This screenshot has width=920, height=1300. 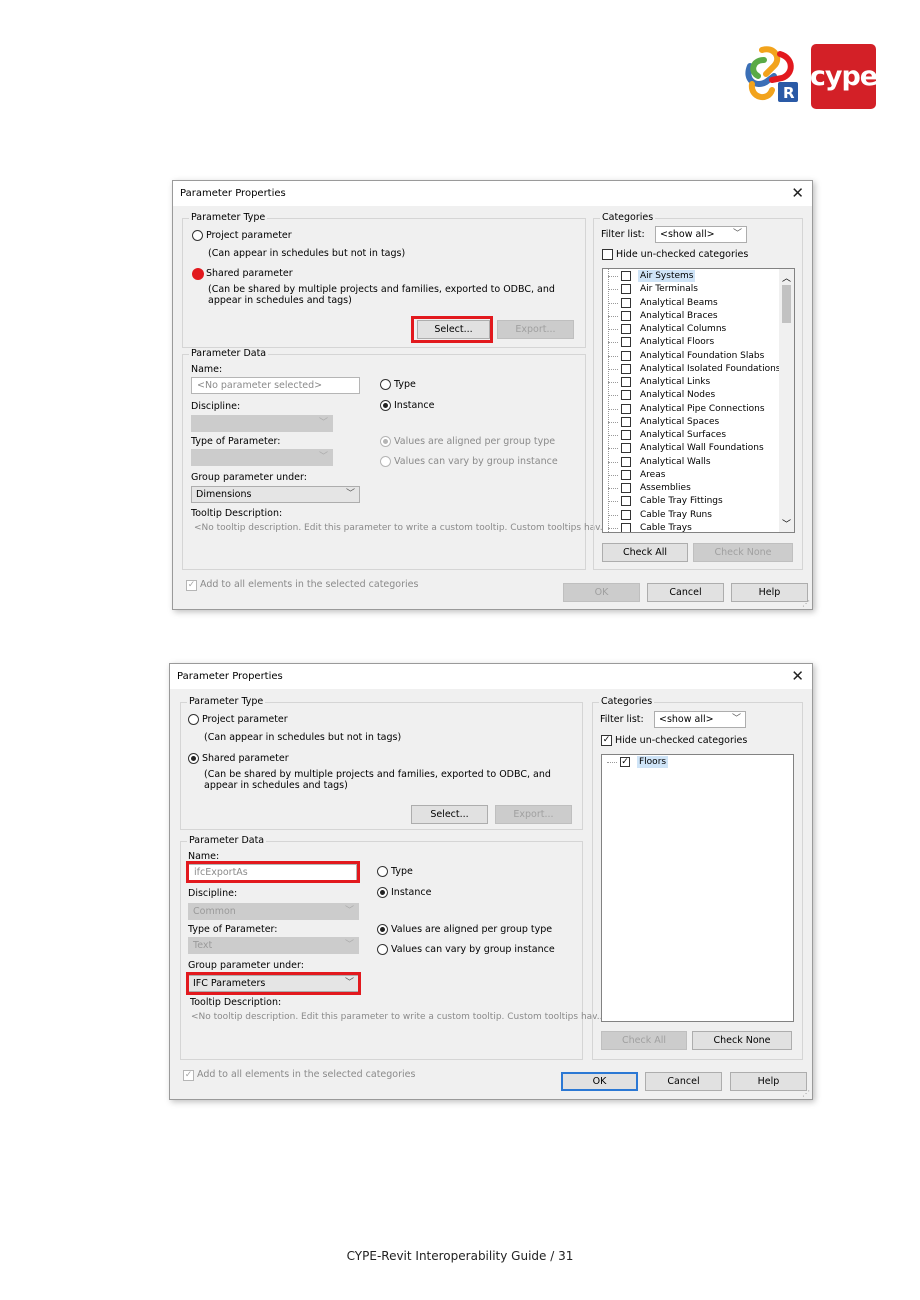 I want to click on discipline-dropdown: ﹀, so click(x=262, y=423).